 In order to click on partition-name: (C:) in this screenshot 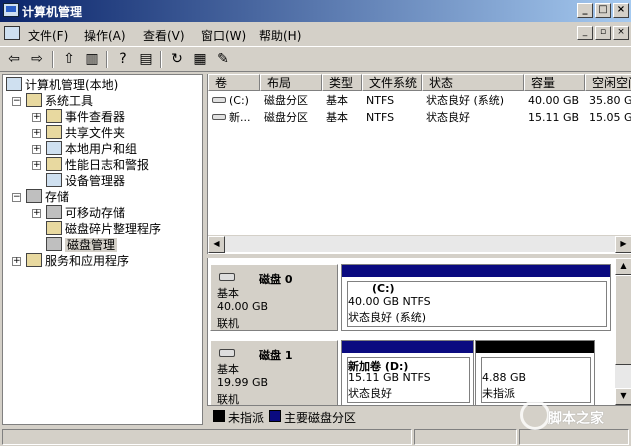, I will do `click(383, 288)`.